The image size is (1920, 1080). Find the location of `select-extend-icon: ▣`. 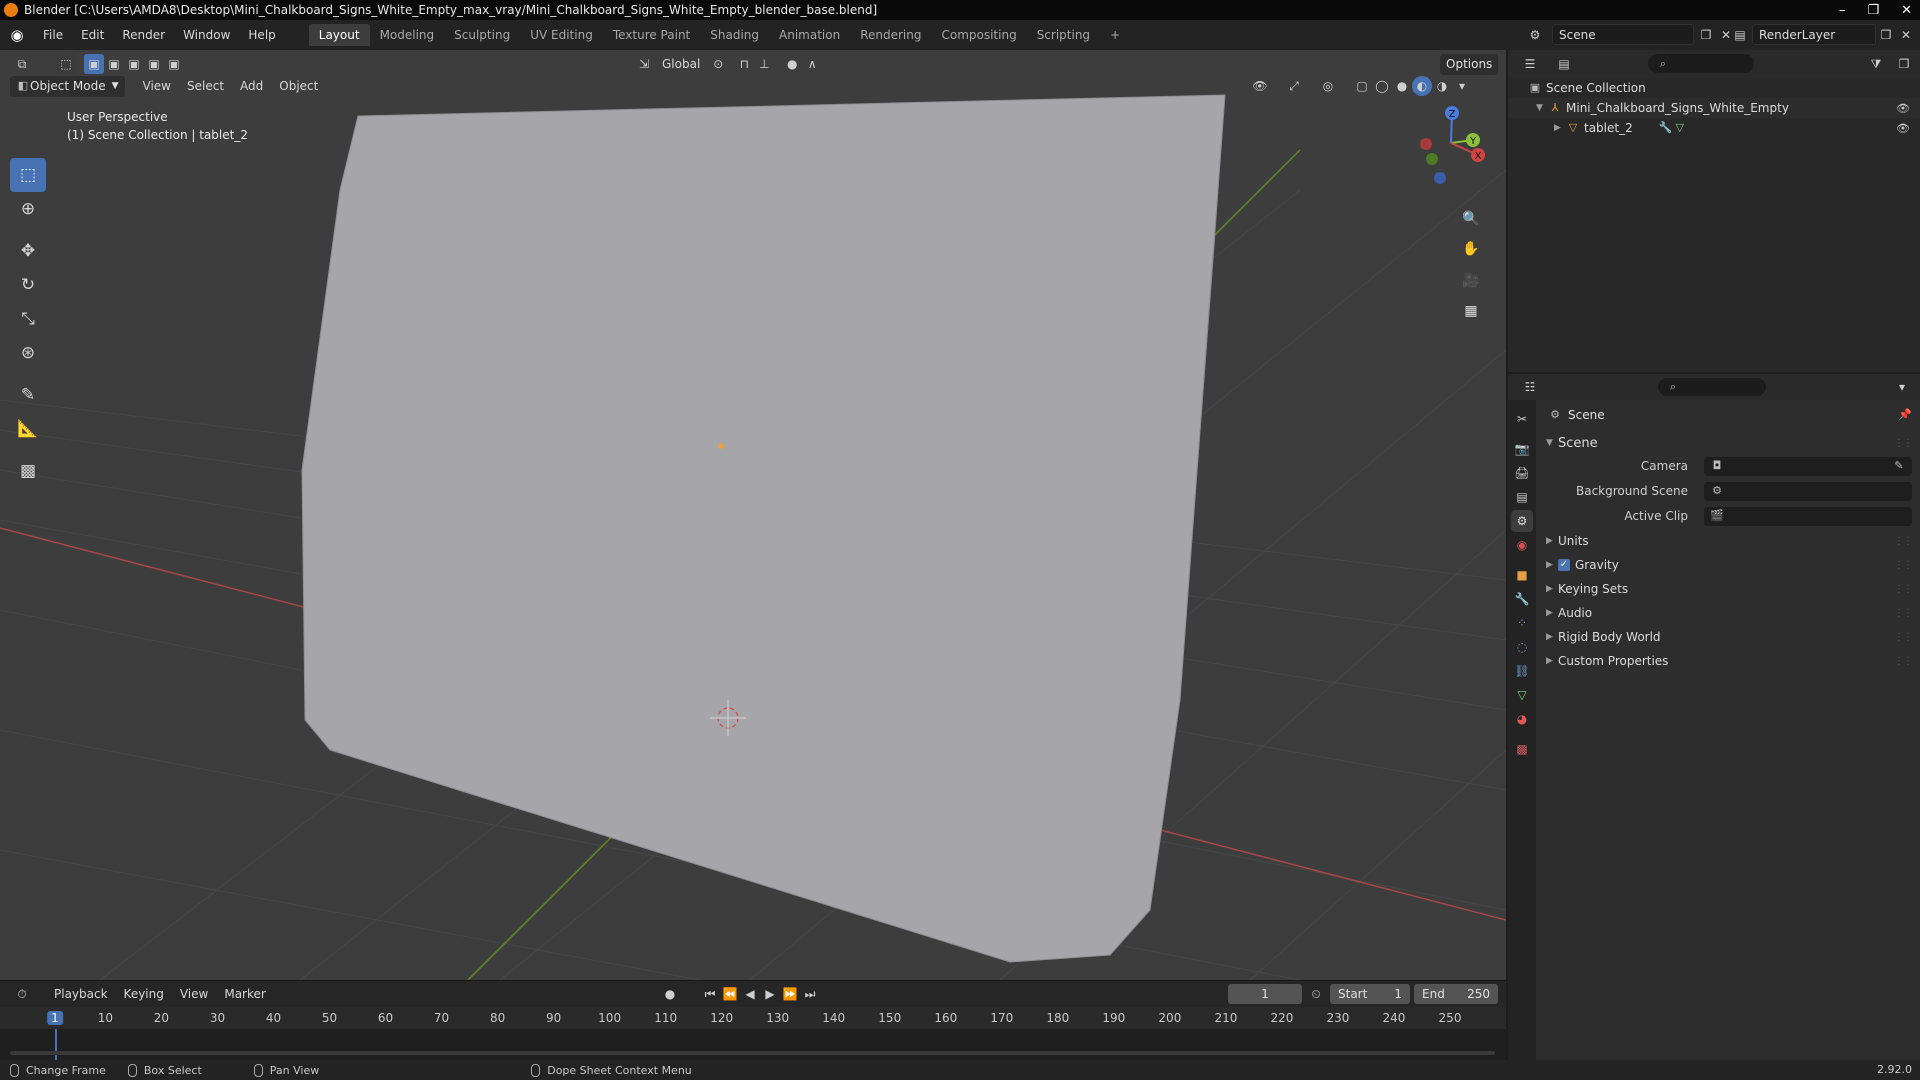

select-extend-icon: ▣ is located at coordinates (114, 64).